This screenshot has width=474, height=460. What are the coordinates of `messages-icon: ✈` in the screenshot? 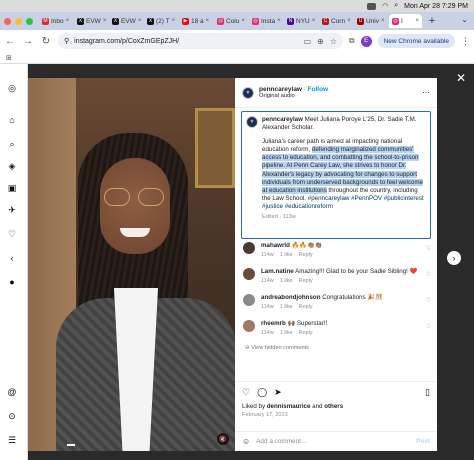 It's located at (12, 210).